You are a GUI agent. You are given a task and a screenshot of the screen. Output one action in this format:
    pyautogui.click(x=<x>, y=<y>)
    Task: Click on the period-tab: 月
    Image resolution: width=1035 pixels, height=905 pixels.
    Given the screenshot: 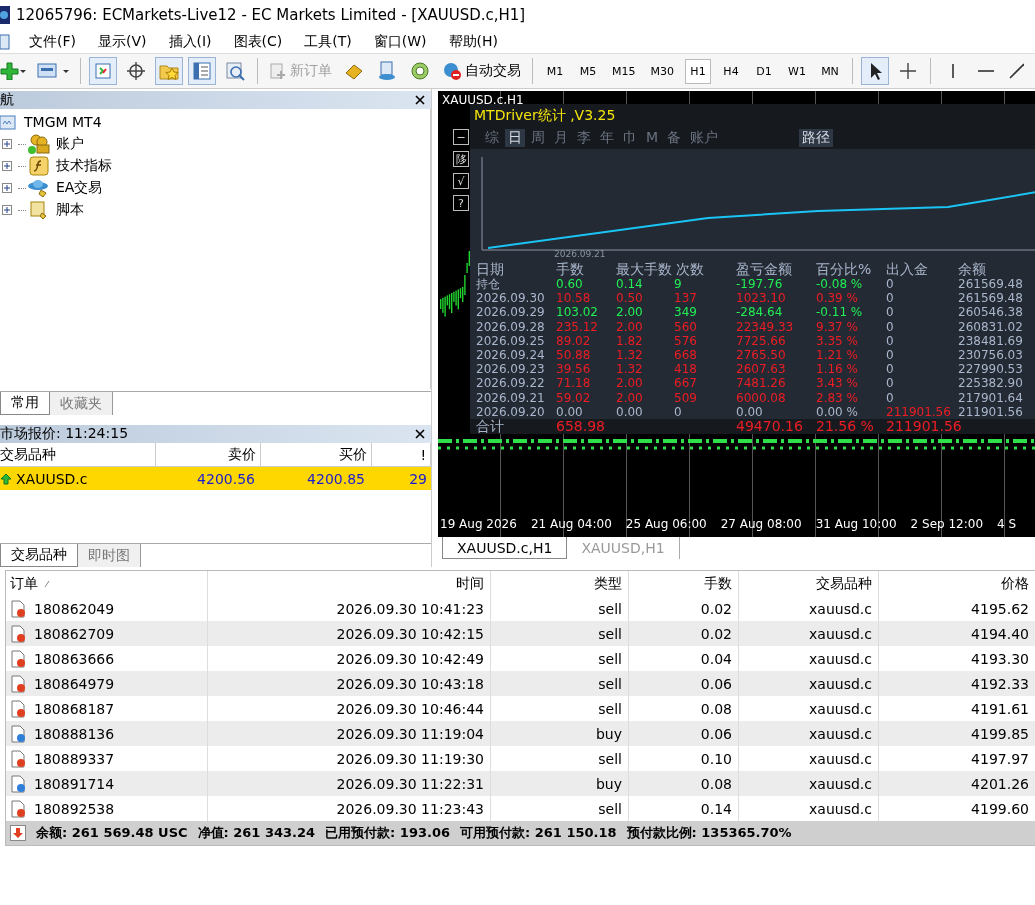 What is the action you would take?
    pyautogui.click(x=561, y=138)
    